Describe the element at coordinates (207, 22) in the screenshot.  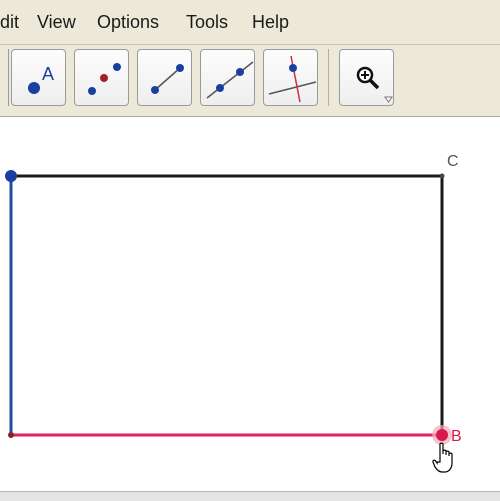
I see `menu-tools: Tools` at that location.